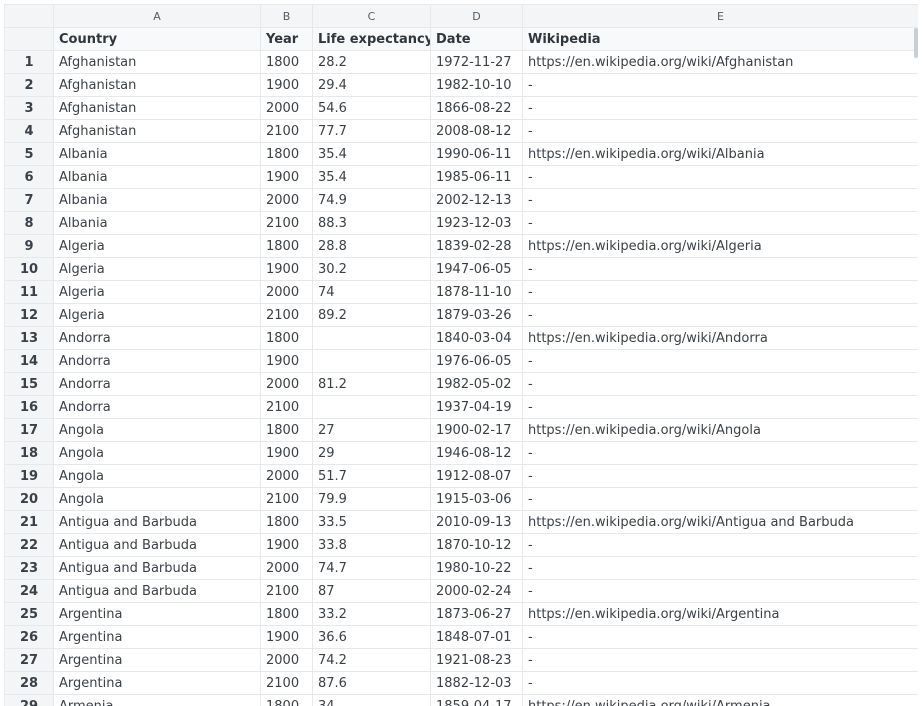 The image size is (923, 706). What do you see at coordinates (371, 384) in the screenshot?
I see `life-expectancy-cell: 81.2` at bounding box center [371, 384].